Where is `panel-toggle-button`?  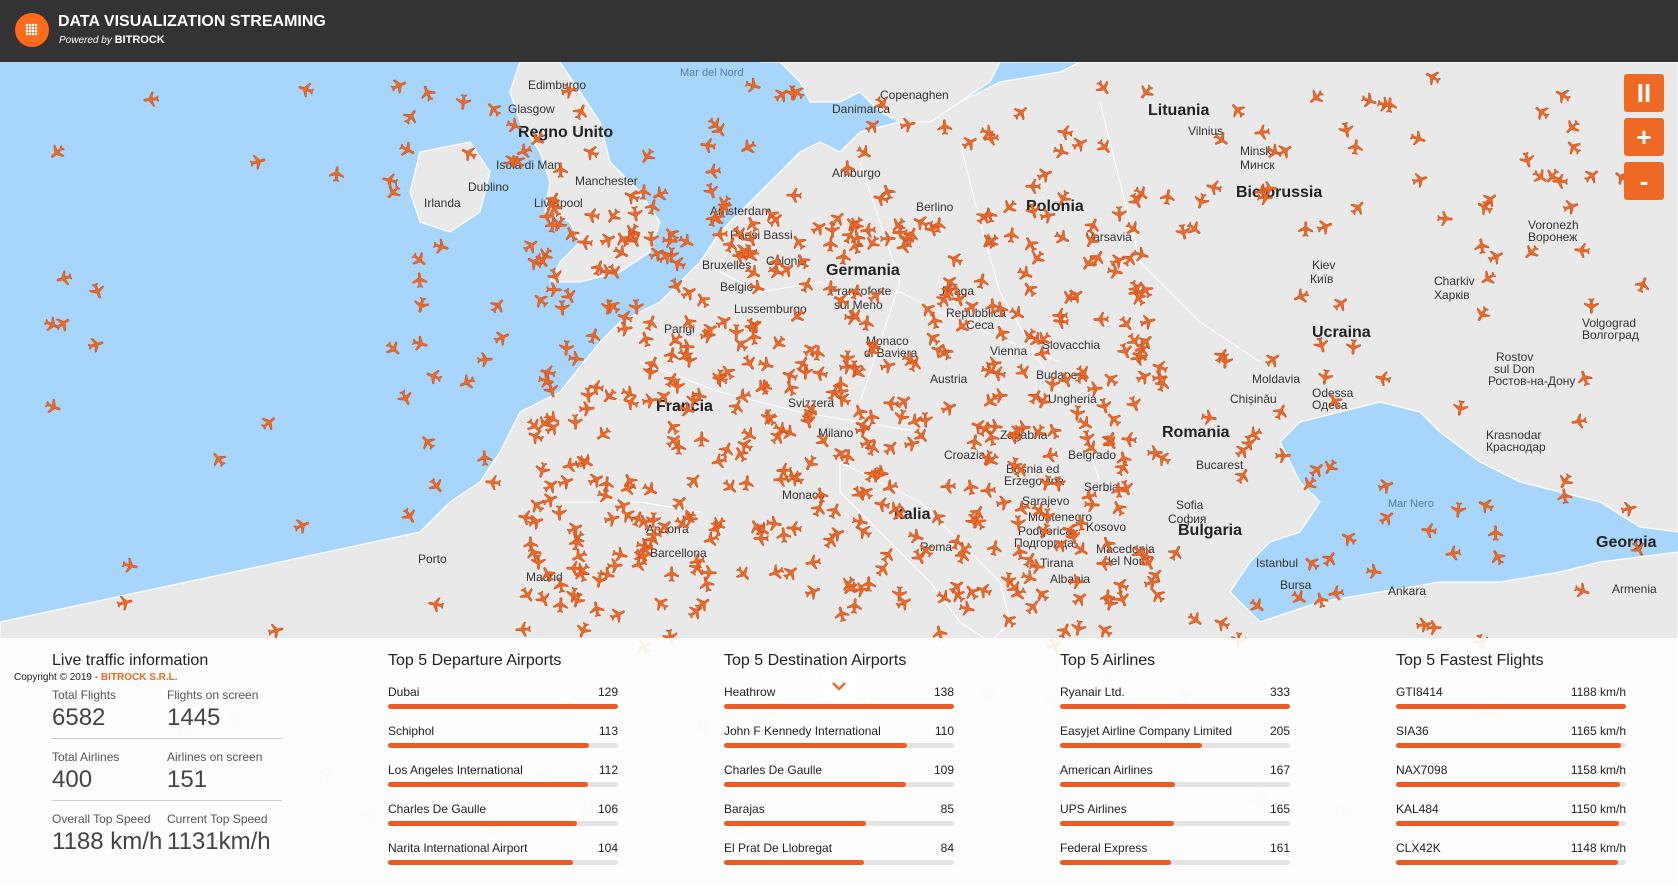 panel-toggle-button is located at coordinates (839, 686).